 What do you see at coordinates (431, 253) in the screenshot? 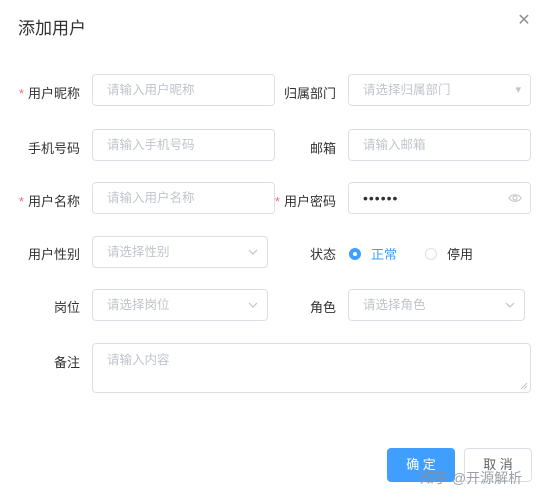
I see `radio-unchecked-icon` at bounding box center [431, 253].